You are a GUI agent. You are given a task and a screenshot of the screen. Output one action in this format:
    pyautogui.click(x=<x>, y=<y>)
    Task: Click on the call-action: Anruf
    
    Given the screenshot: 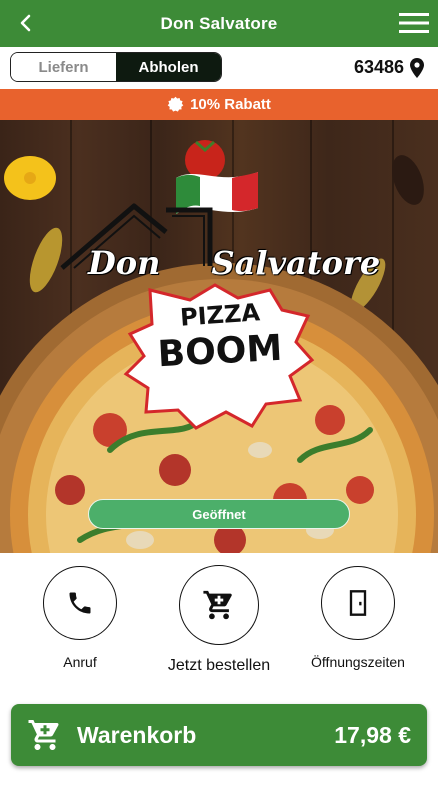 What is the action you would take?
    pyautogui.click(x=80, y=618)
    